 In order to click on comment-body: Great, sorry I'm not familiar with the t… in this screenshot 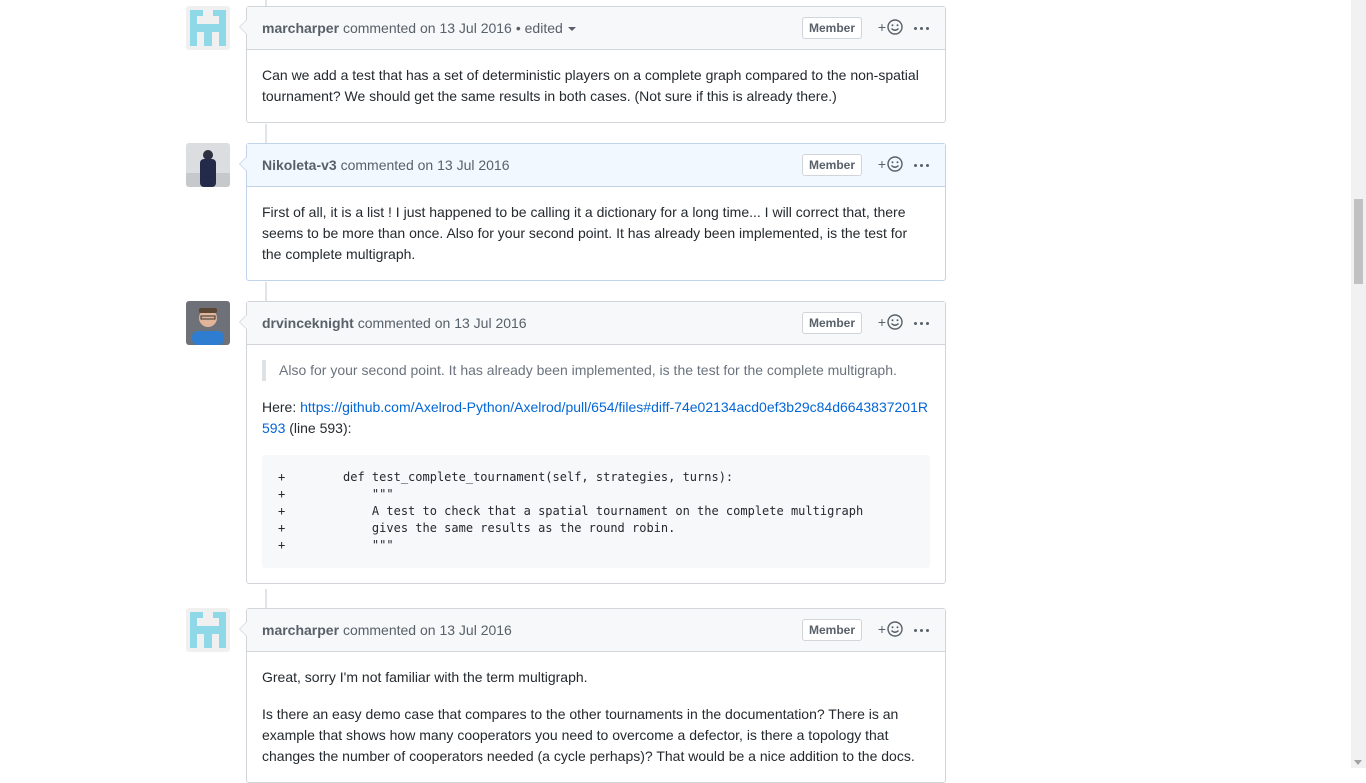, I will do `click(596, 717)`.